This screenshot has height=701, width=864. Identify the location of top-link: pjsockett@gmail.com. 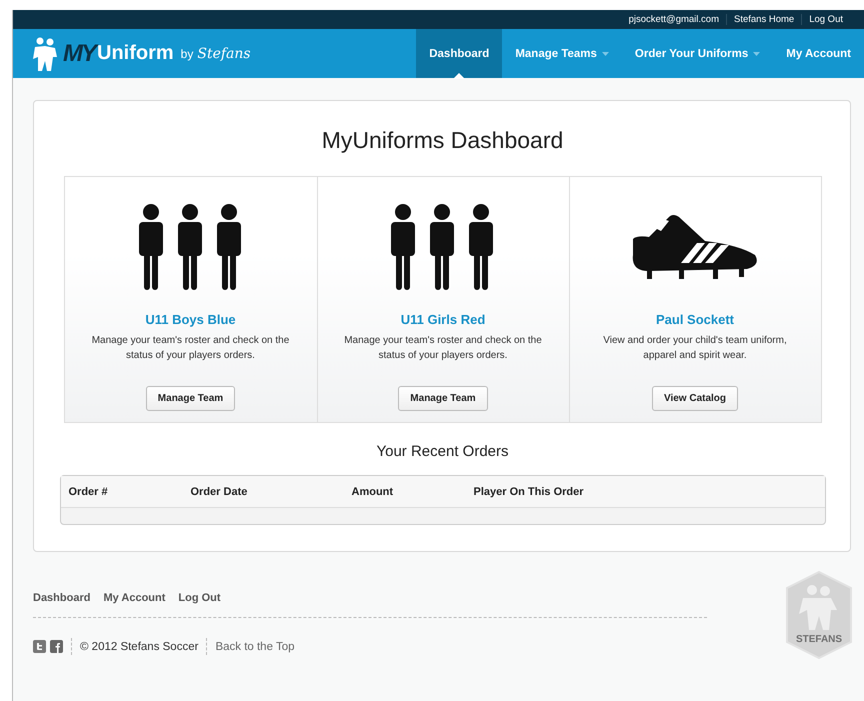
(674, 19).